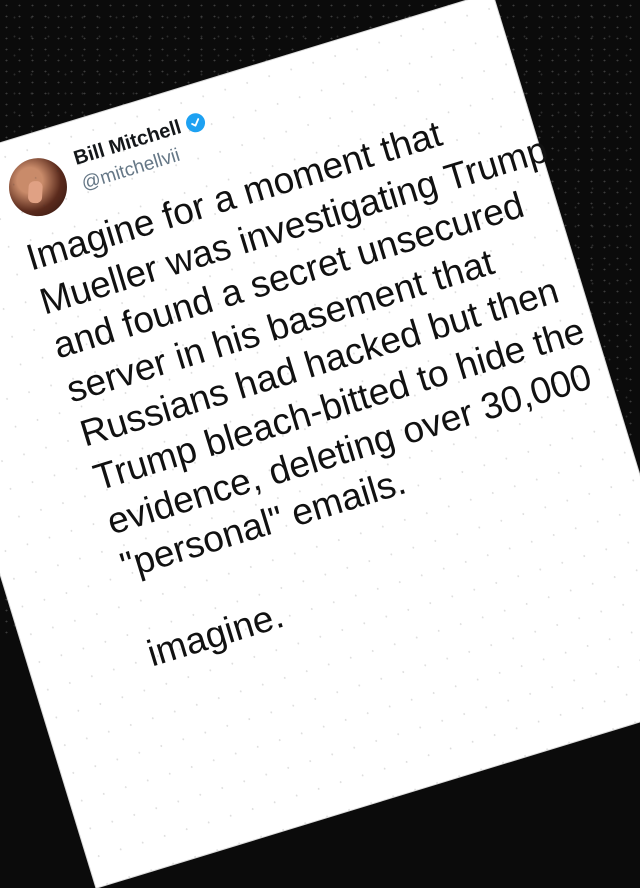 This screenshot has width=640, height=888. Describe the element at coordinates (38, 187) in the screenshot. I see `avatar` at that location.